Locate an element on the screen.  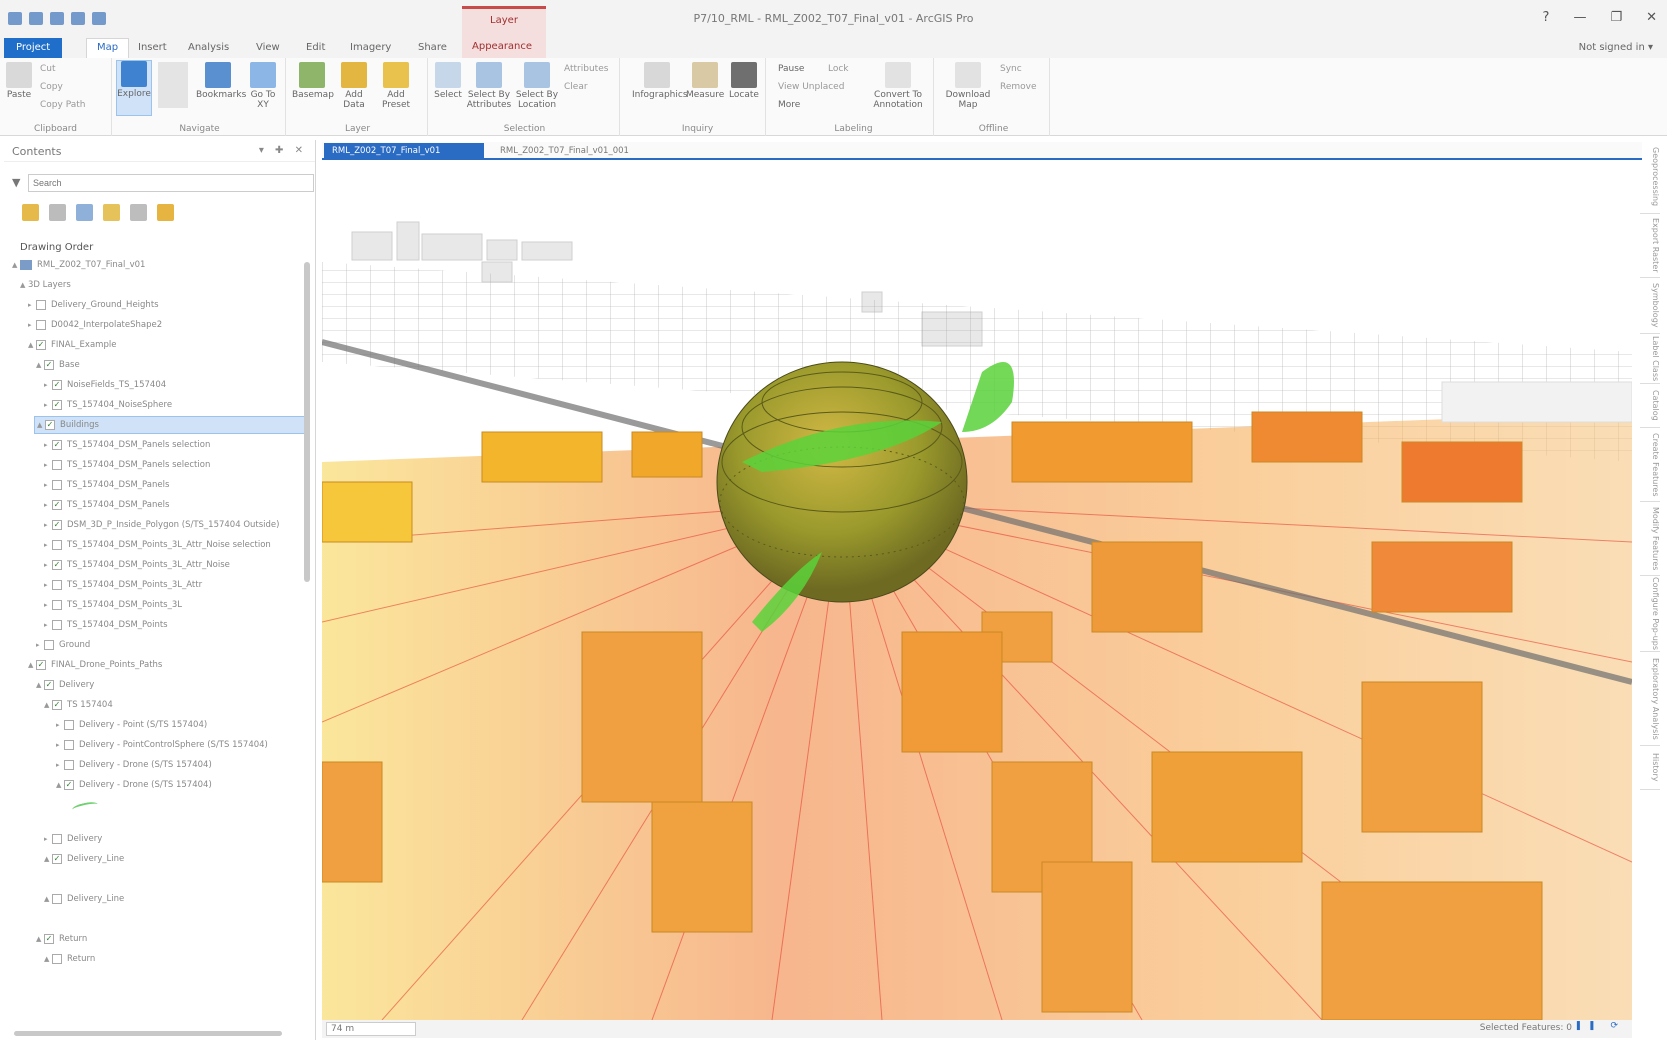
side-tab-export-raster: Export Raster is located at coordinates (1650, 246).